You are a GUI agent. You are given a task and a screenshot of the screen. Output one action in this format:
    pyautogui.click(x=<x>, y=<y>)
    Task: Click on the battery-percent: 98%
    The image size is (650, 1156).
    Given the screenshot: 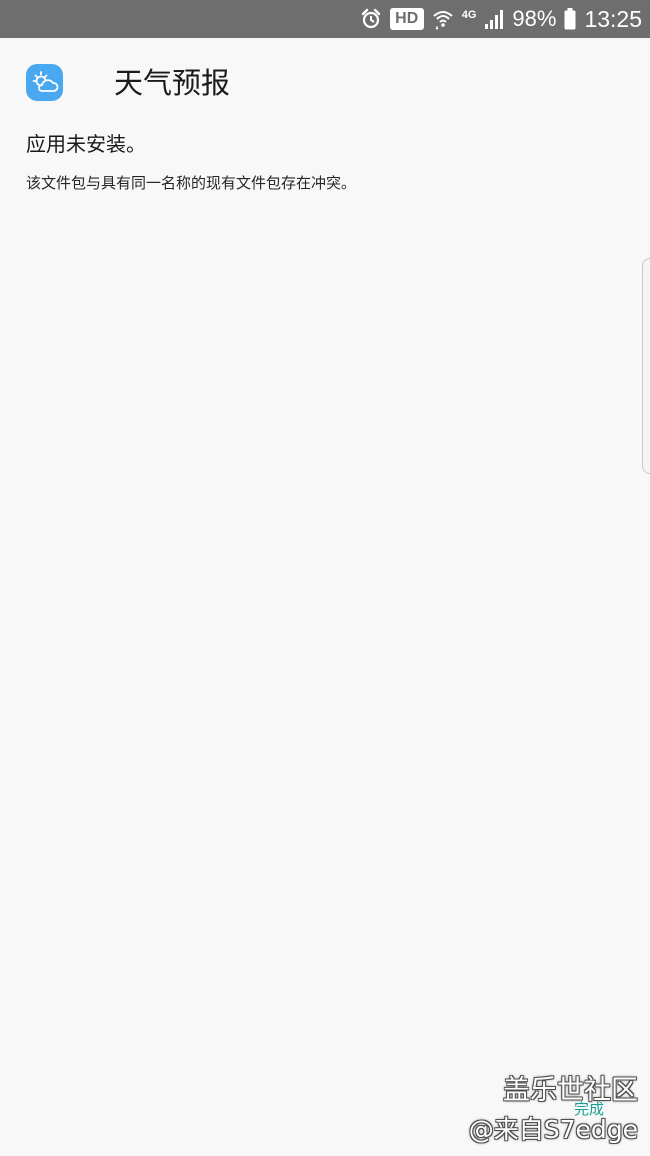 What is the action you would take?
    pyautogui.click(x=534, y=18)
    